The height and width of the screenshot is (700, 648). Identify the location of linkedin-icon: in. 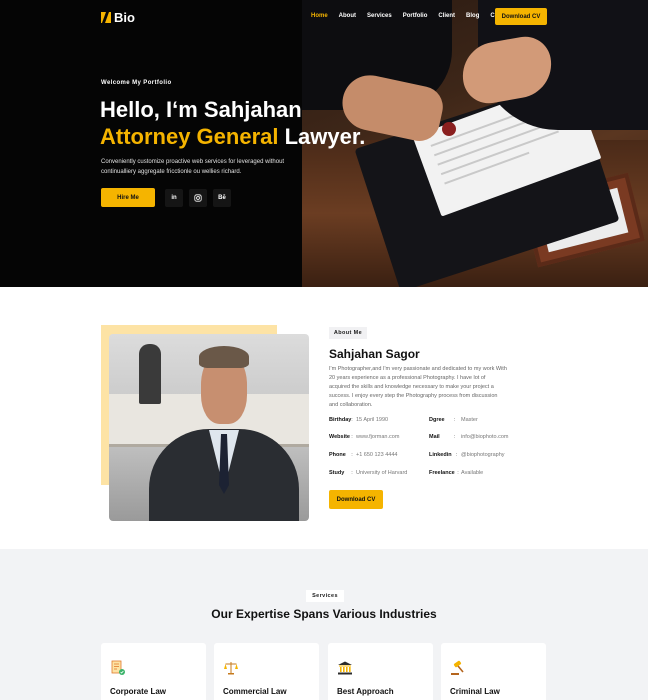
(174, 198).